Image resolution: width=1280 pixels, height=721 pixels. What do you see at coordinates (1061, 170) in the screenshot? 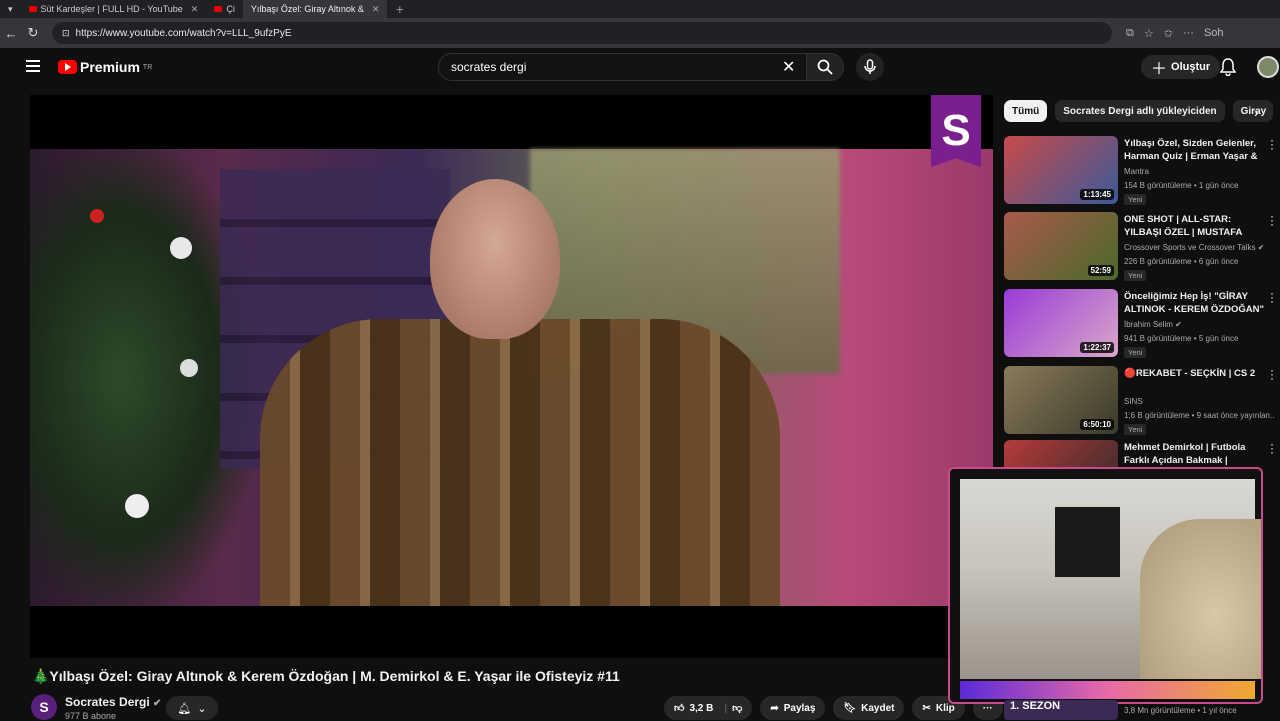
I see `video-thumbnail: 1:13:45` at bounding box center [1061, 170].